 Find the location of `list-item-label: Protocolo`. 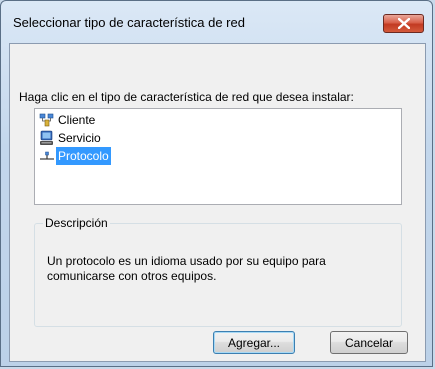

list-item-label: Protocolo is located at coordinates (83, 156).